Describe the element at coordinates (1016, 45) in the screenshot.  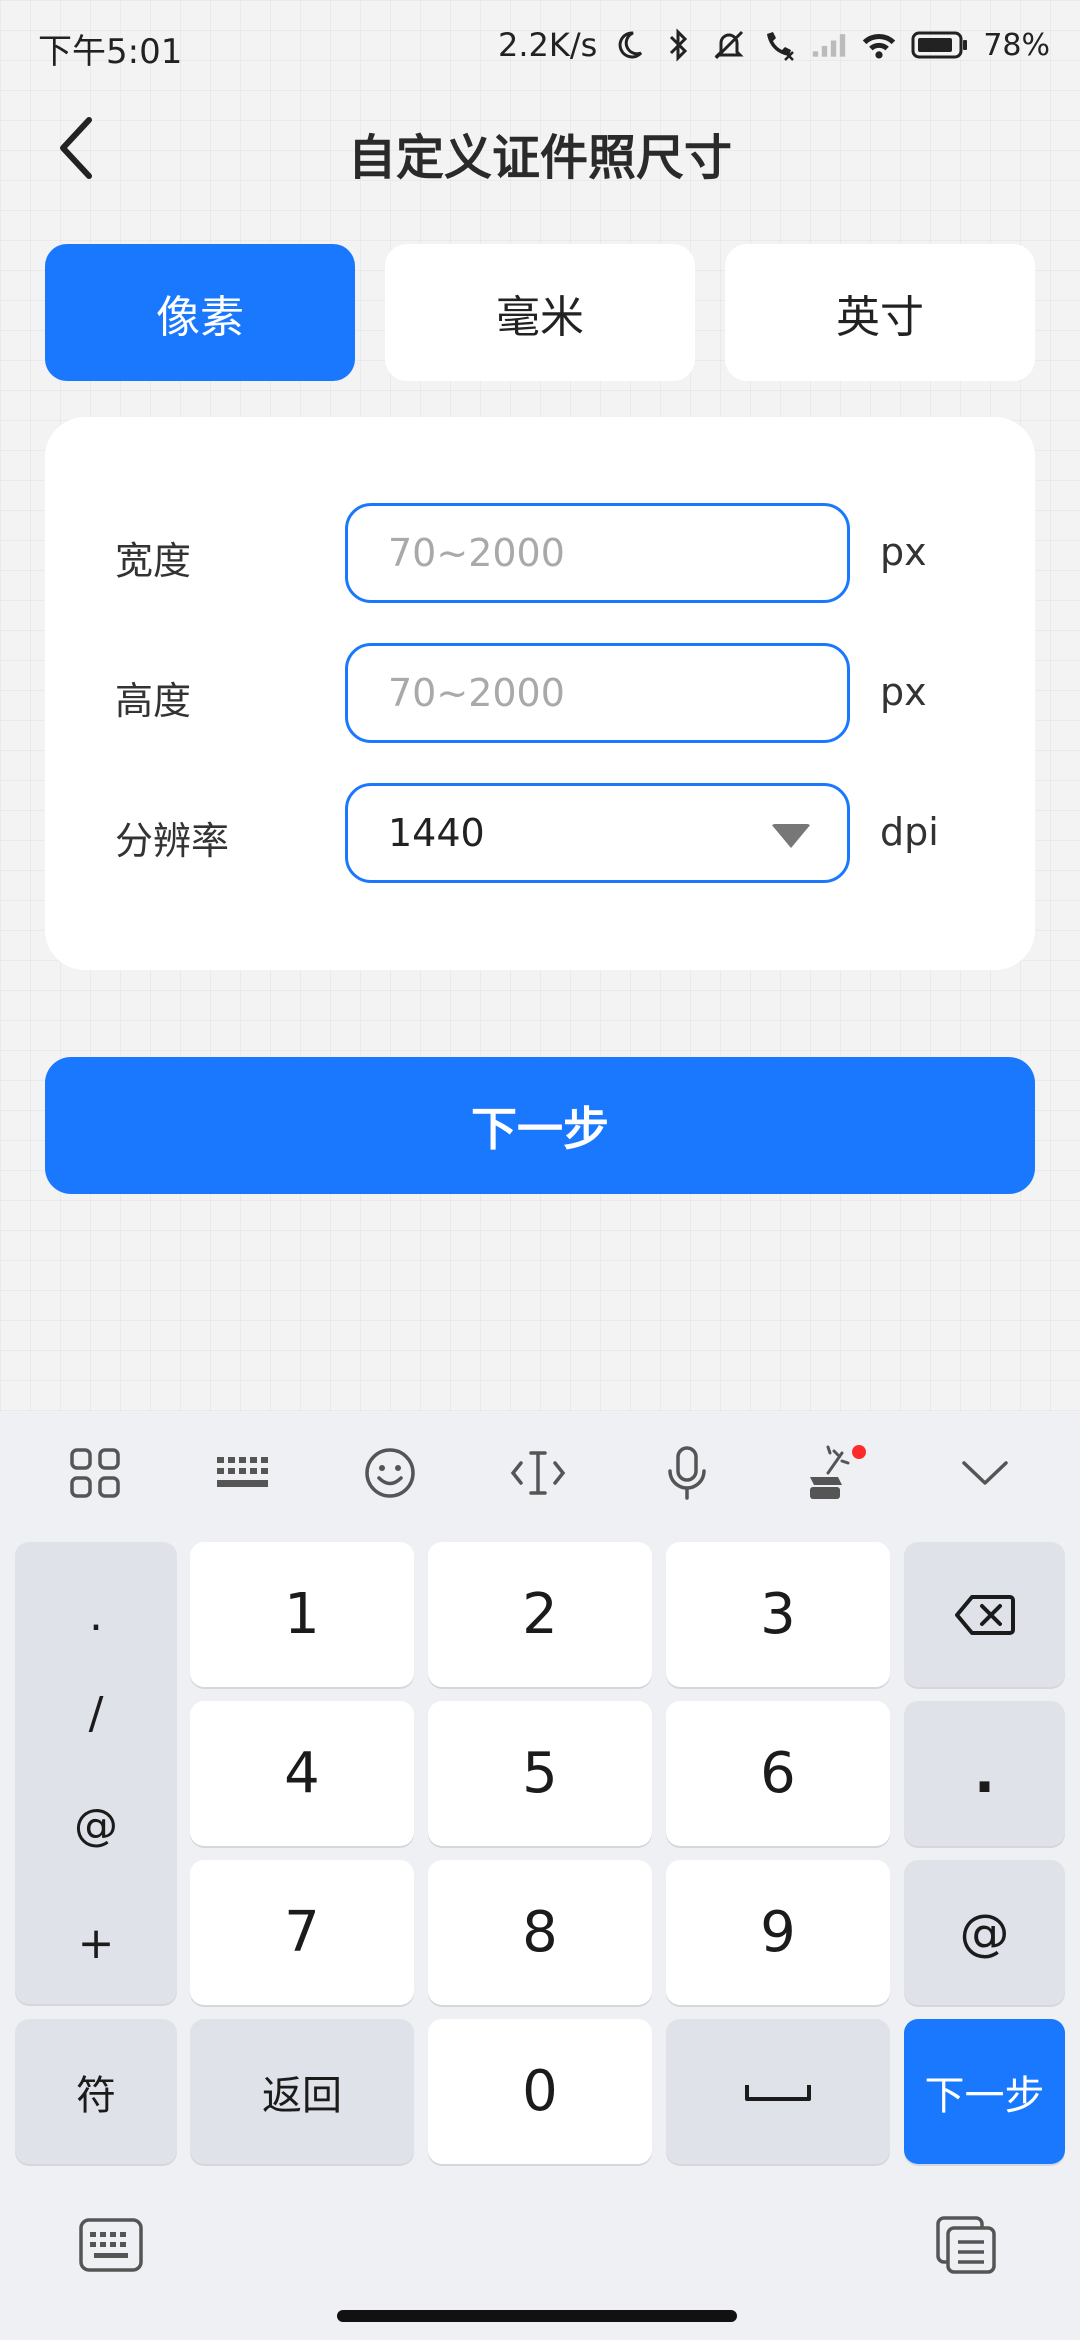
I see `battery-percent: 78%` at that location.